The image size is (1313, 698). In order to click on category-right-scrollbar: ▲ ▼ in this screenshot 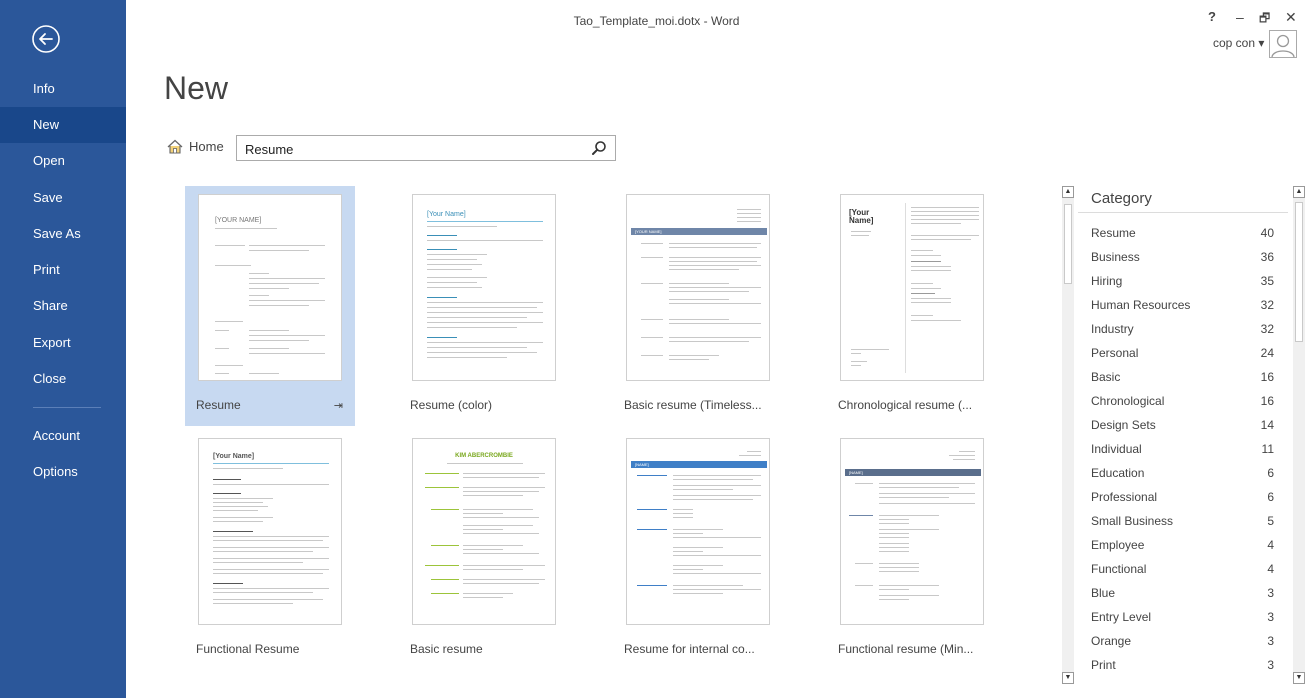, I will do `click(1299, 435)`.